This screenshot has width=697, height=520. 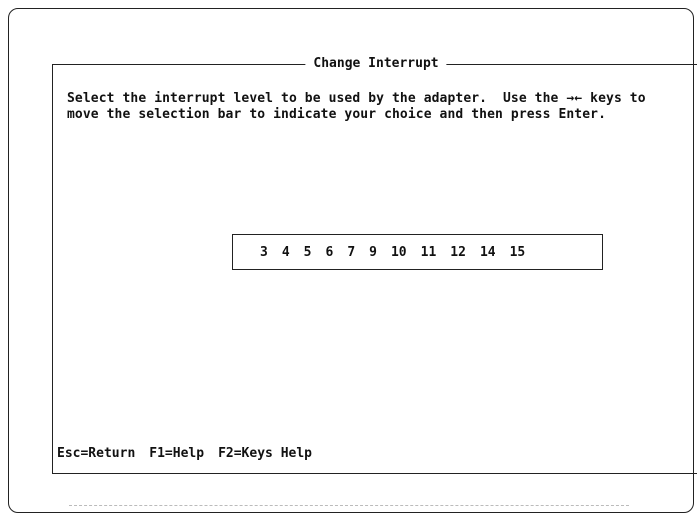 What do you see at coordinates (265, 453) in the screenshot?
I see `f2-keys-help-key: F2=Keys Help` at bounding box center [265, 453].